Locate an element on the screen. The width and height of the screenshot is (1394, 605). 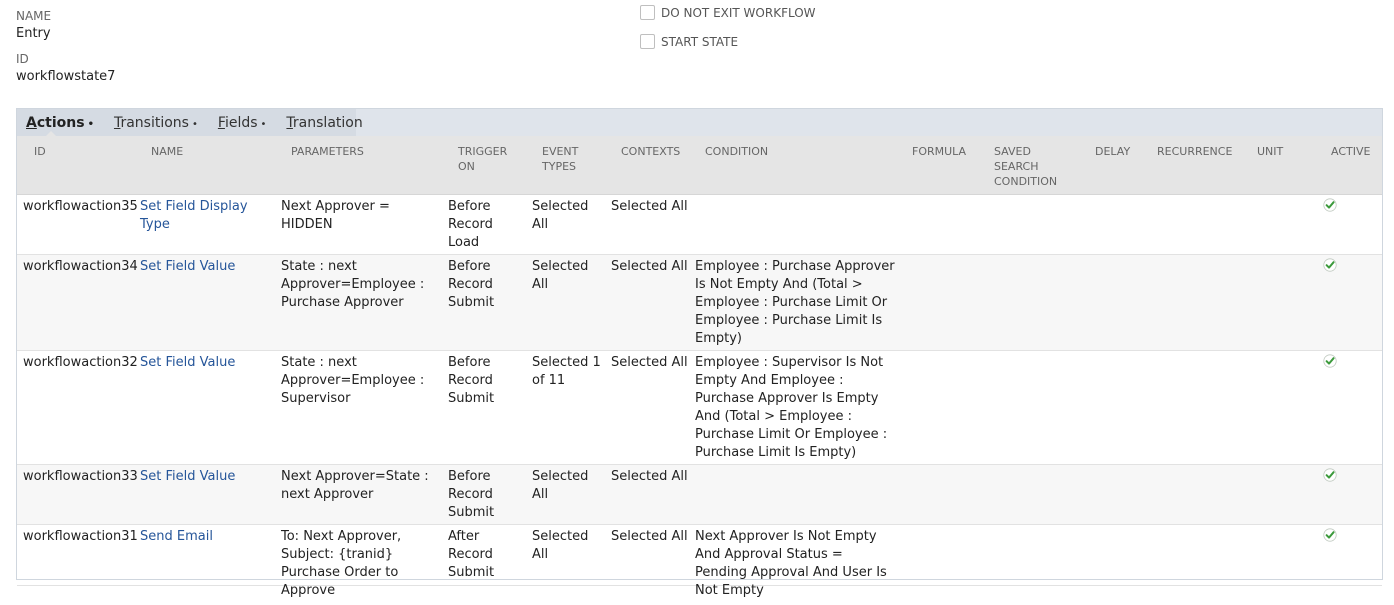
cell-name: Send Email is located at coordinates (210, 537).